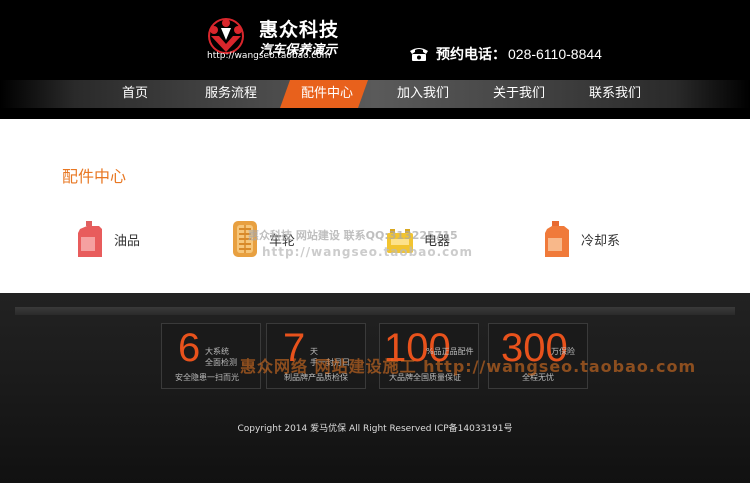 This screenshot has height=483, width=750. Describe the element at coordinates (269, 56) in the screenshot. I see `logo-url: http://wangseo.taobao.com` at that location.